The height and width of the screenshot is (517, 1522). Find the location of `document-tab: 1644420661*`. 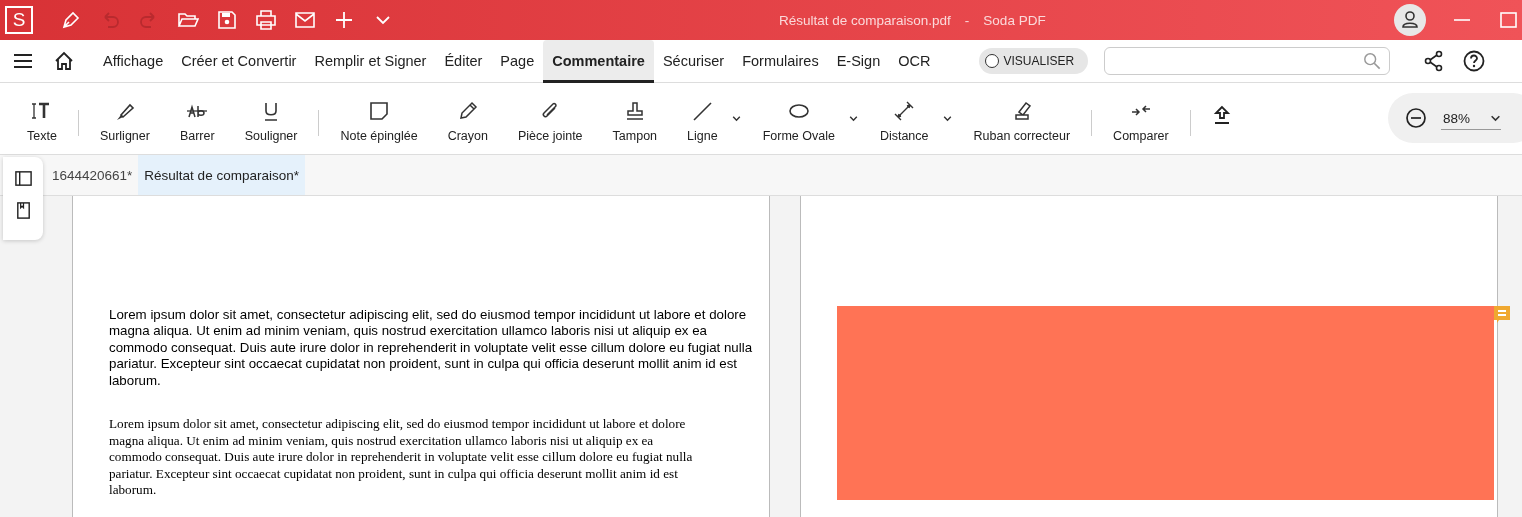

document-tab: 1644420661* is located at coordinates (92, 175).